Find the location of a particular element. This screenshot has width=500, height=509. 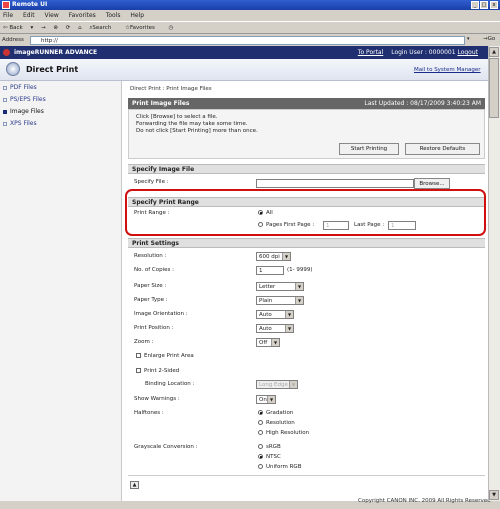

show-warnings-select: On ▼ is located at coordinates (266, 399).